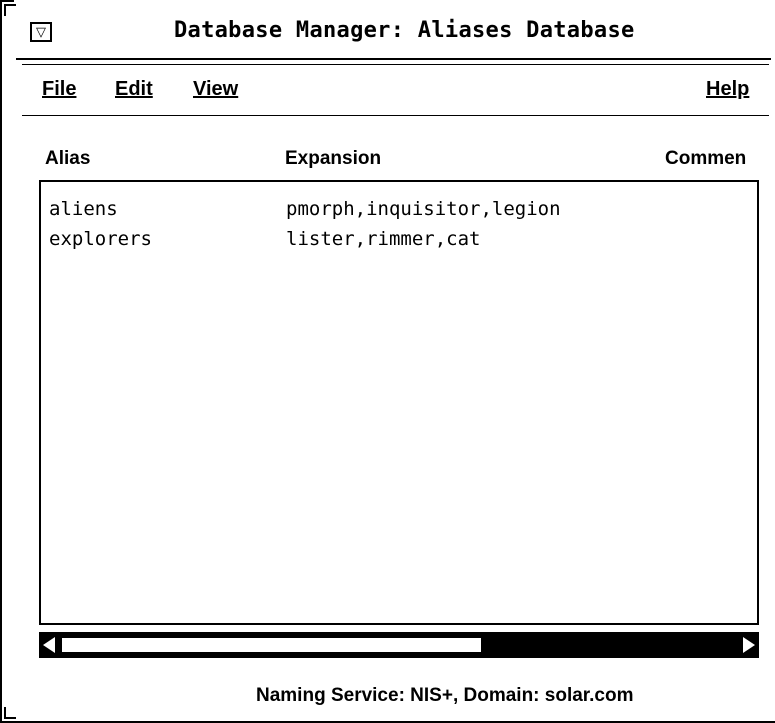  I want to click on arrow-right-icon, so click(749, 645).